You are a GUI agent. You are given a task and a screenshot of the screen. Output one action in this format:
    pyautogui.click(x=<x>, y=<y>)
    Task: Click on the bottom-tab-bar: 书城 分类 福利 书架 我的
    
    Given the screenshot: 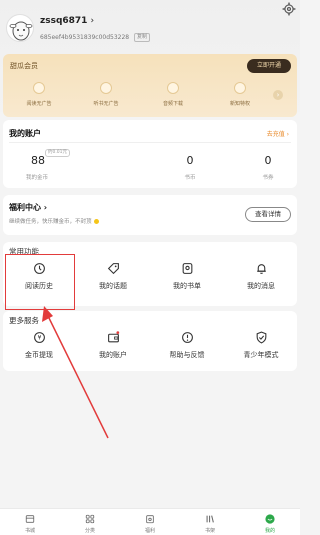 What is the action you would take?
    pyautogui.click(x=150, y=521)
    